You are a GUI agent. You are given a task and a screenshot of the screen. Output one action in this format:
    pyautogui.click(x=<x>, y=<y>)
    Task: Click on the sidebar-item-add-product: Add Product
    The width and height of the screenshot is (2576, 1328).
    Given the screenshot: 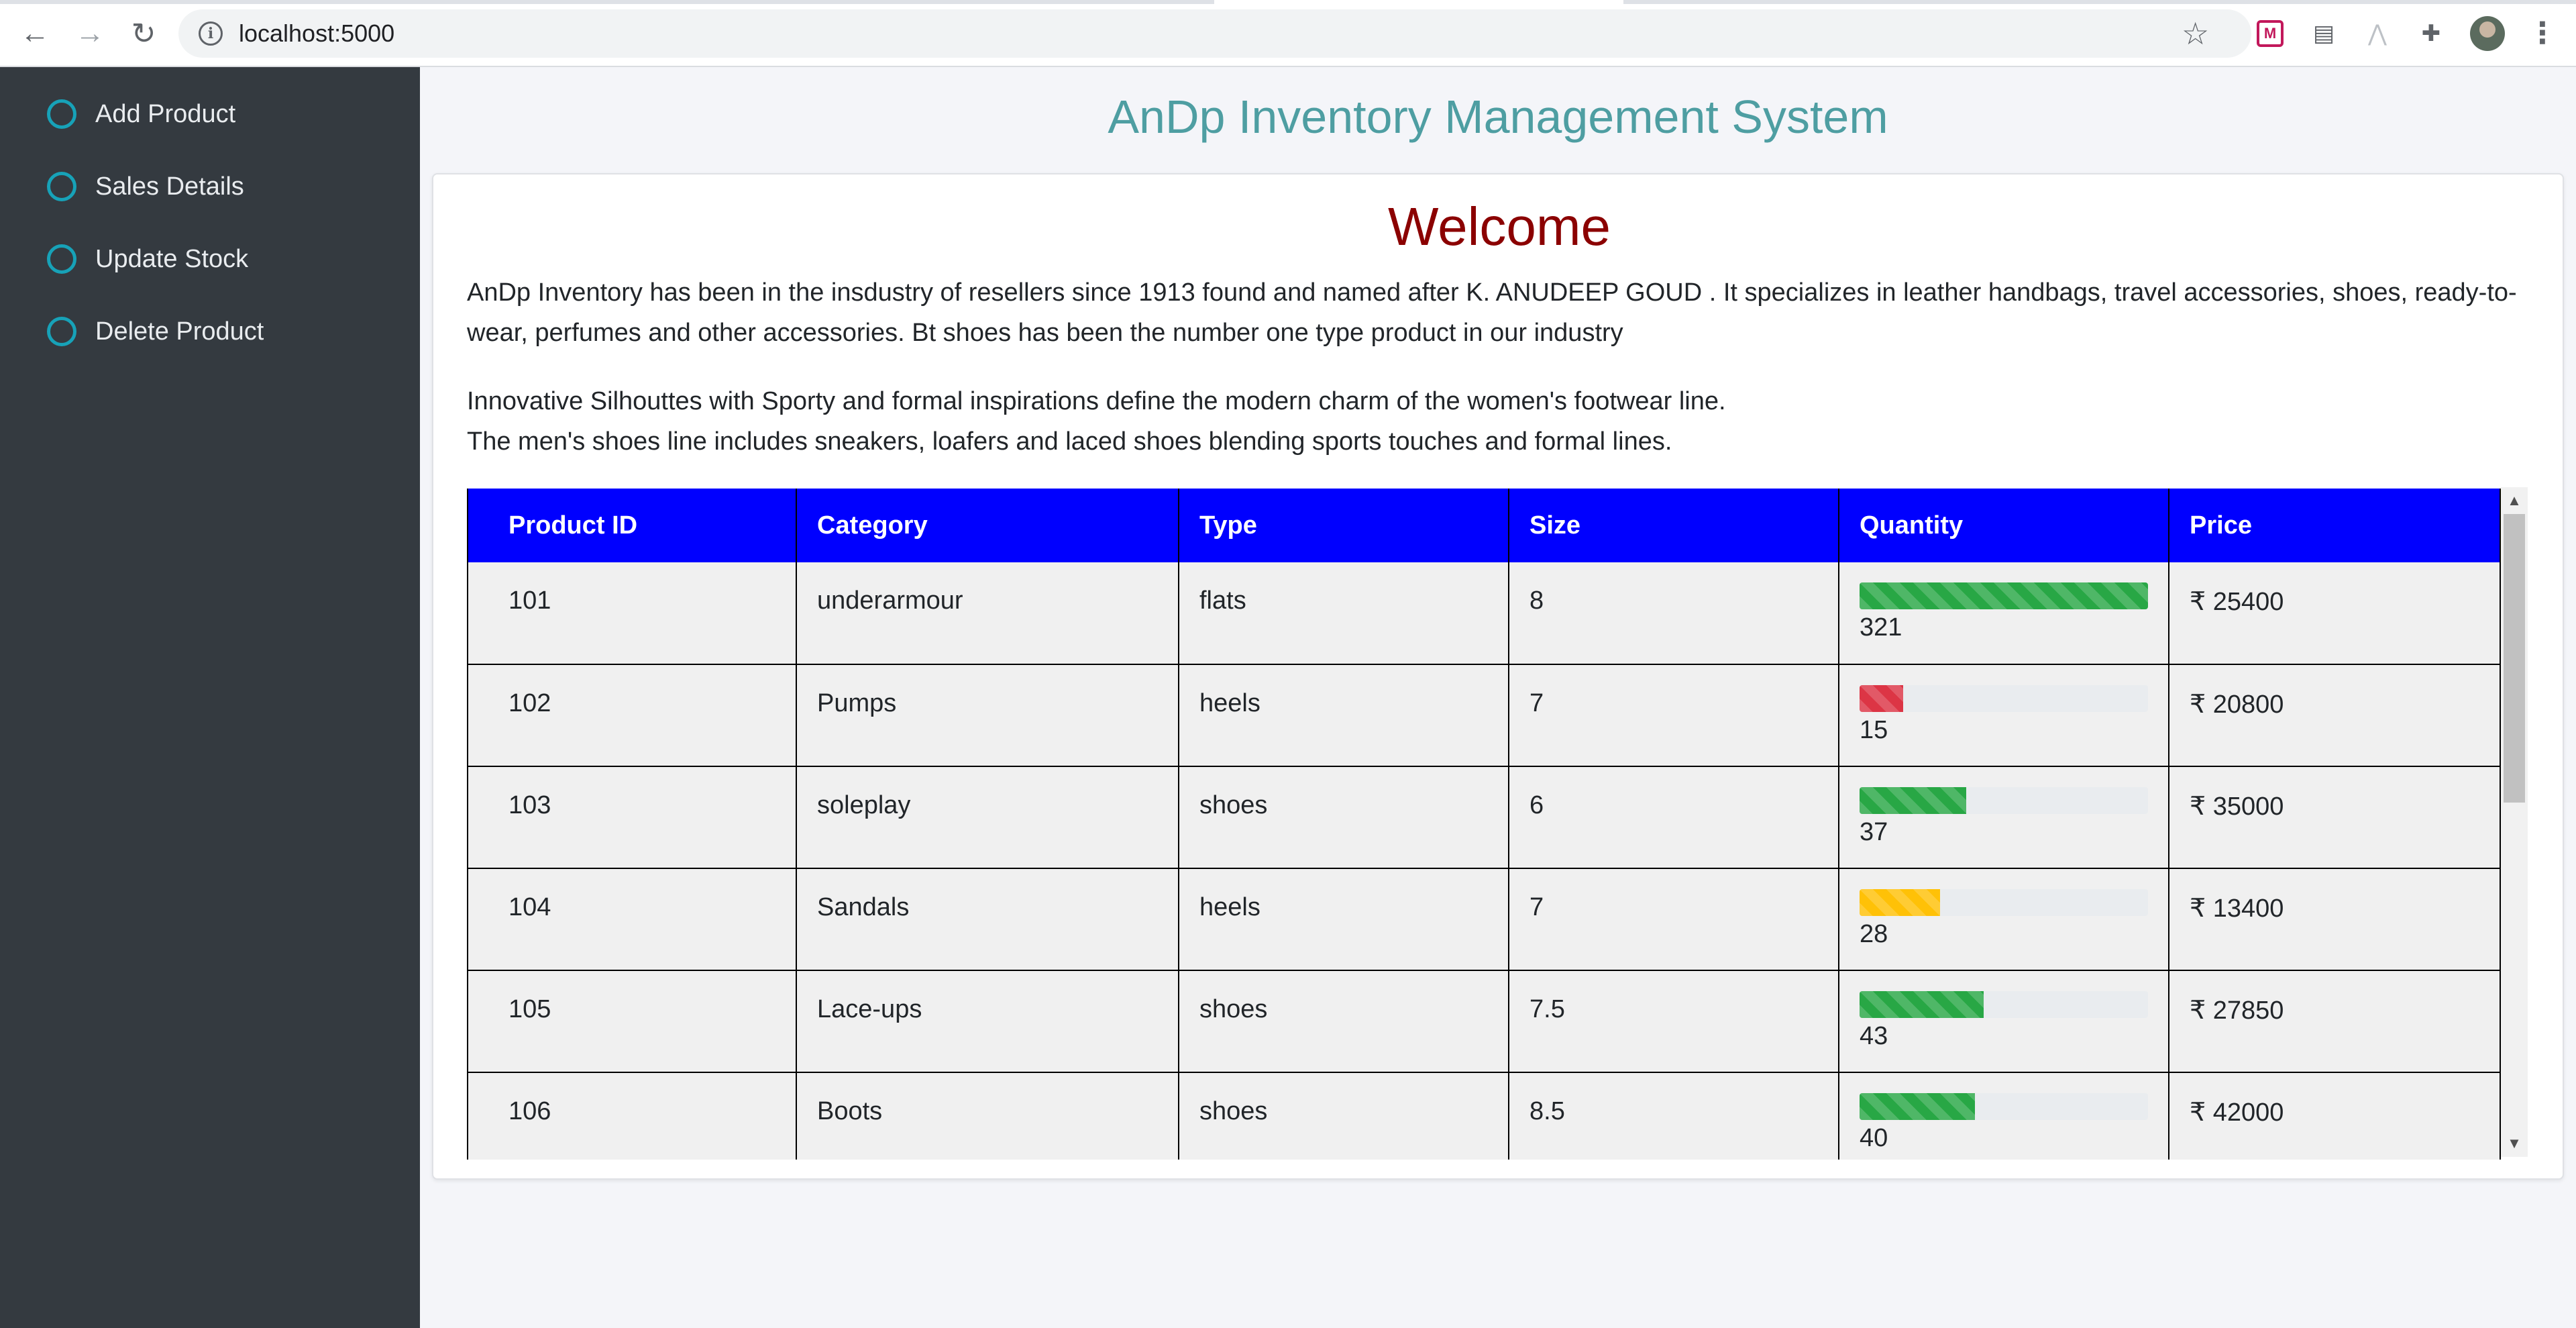 What is the action you would take?
    pyautogui.click(x=141, y=114)
    